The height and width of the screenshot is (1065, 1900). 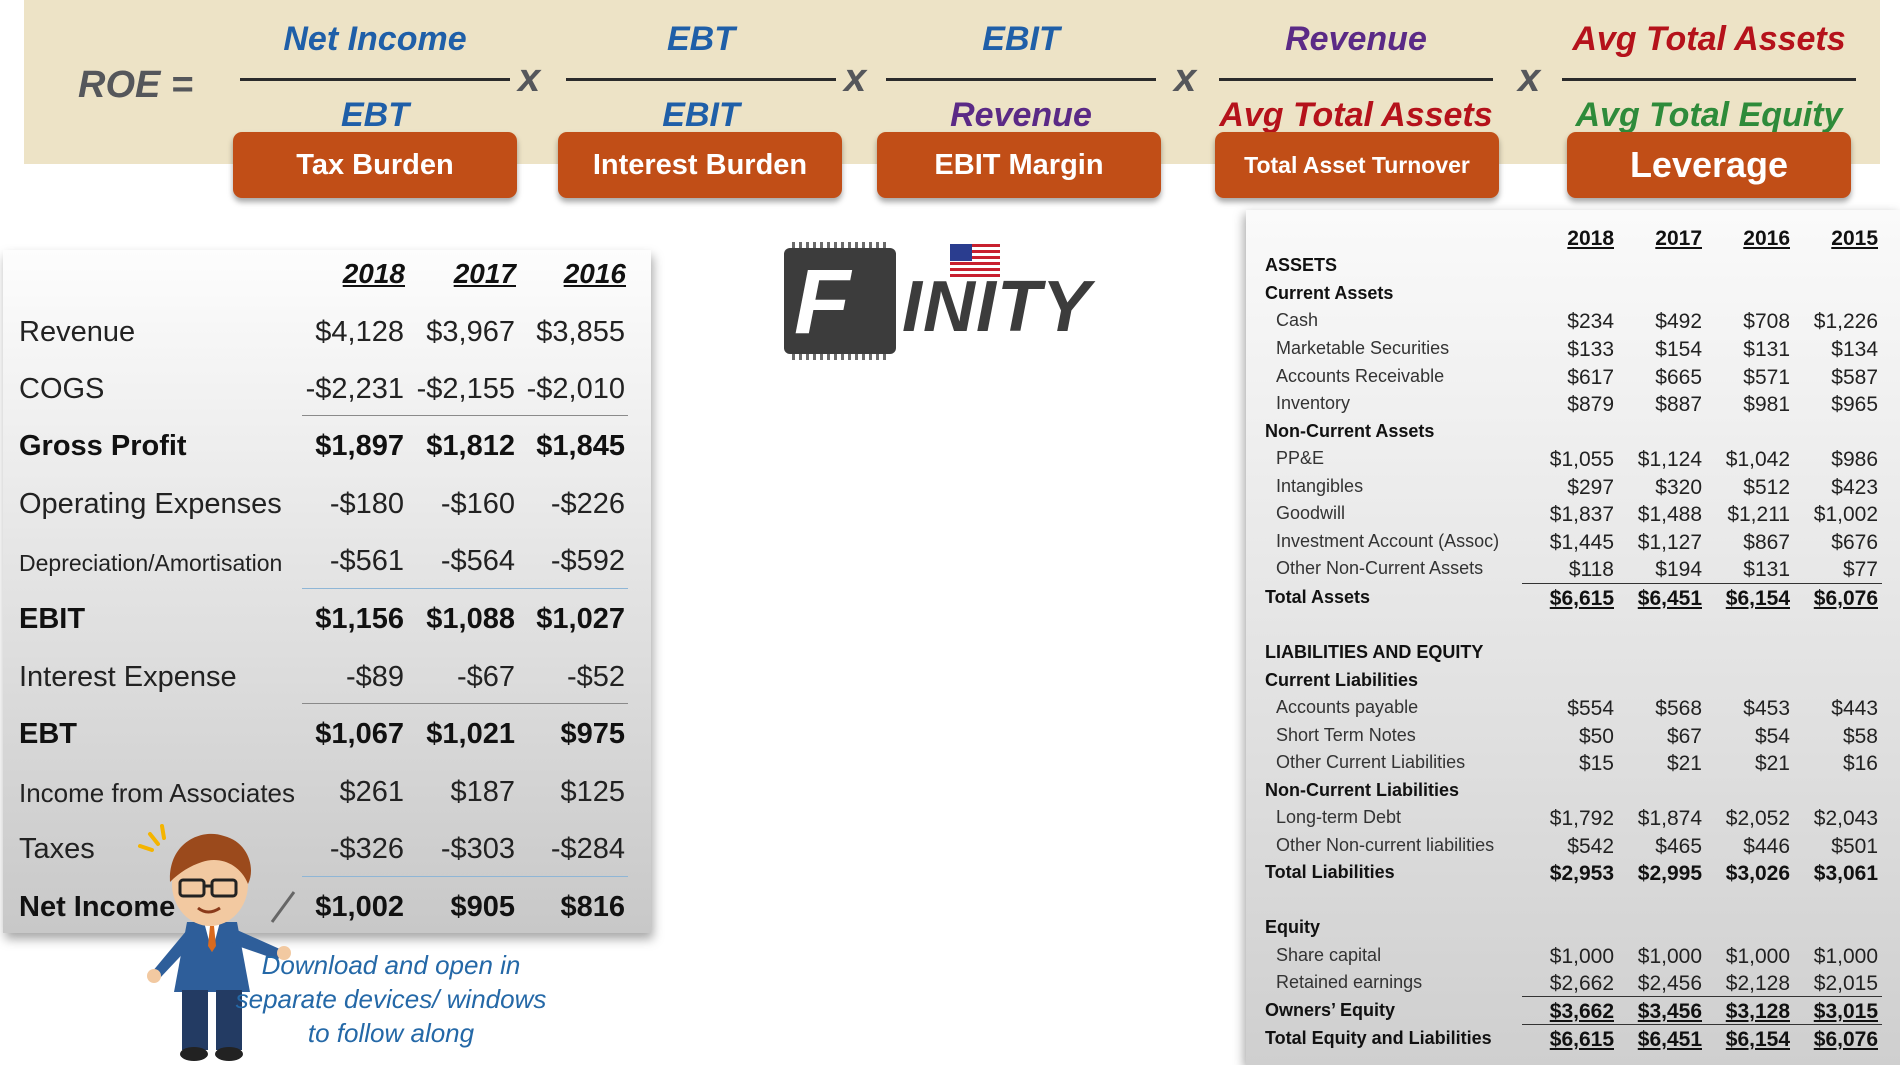 What do you see at coordinates (1854, 708) in the screenshot?
I see `value-2015: $443` at bounding box center [1854, 708].